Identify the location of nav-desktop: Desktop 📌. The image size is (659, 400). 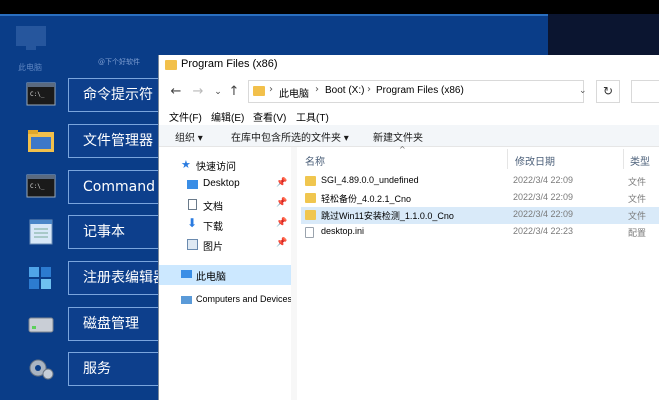
(225, 185).